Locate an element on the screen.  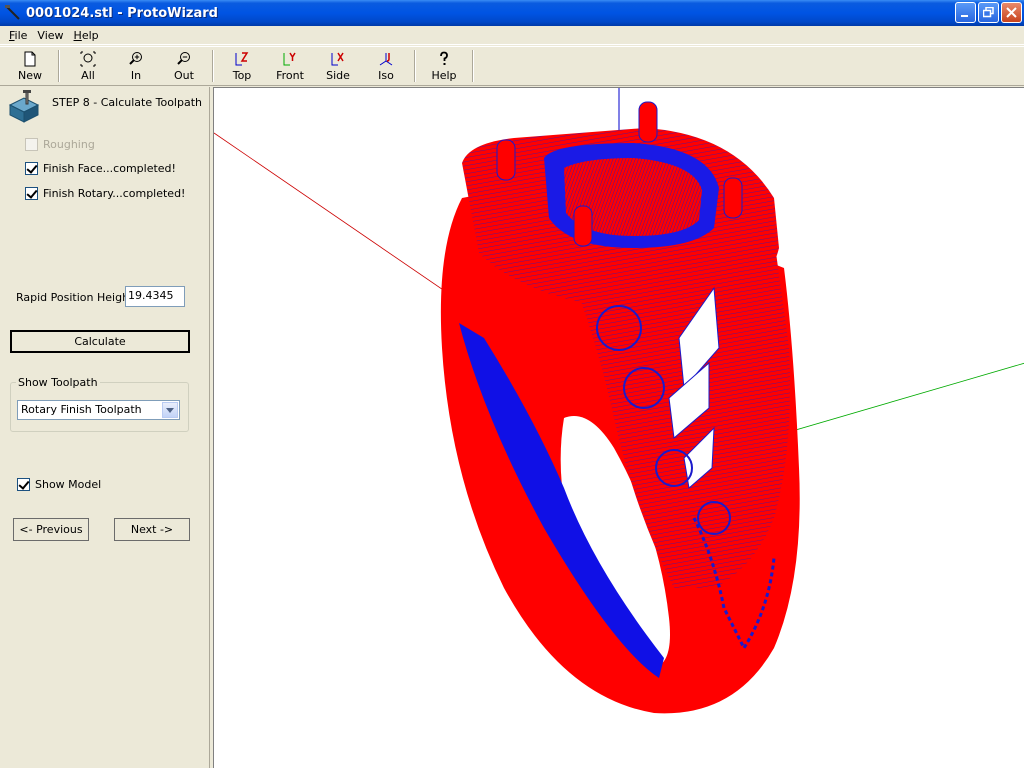
menu-file: File is located at coordinates (18, 35).